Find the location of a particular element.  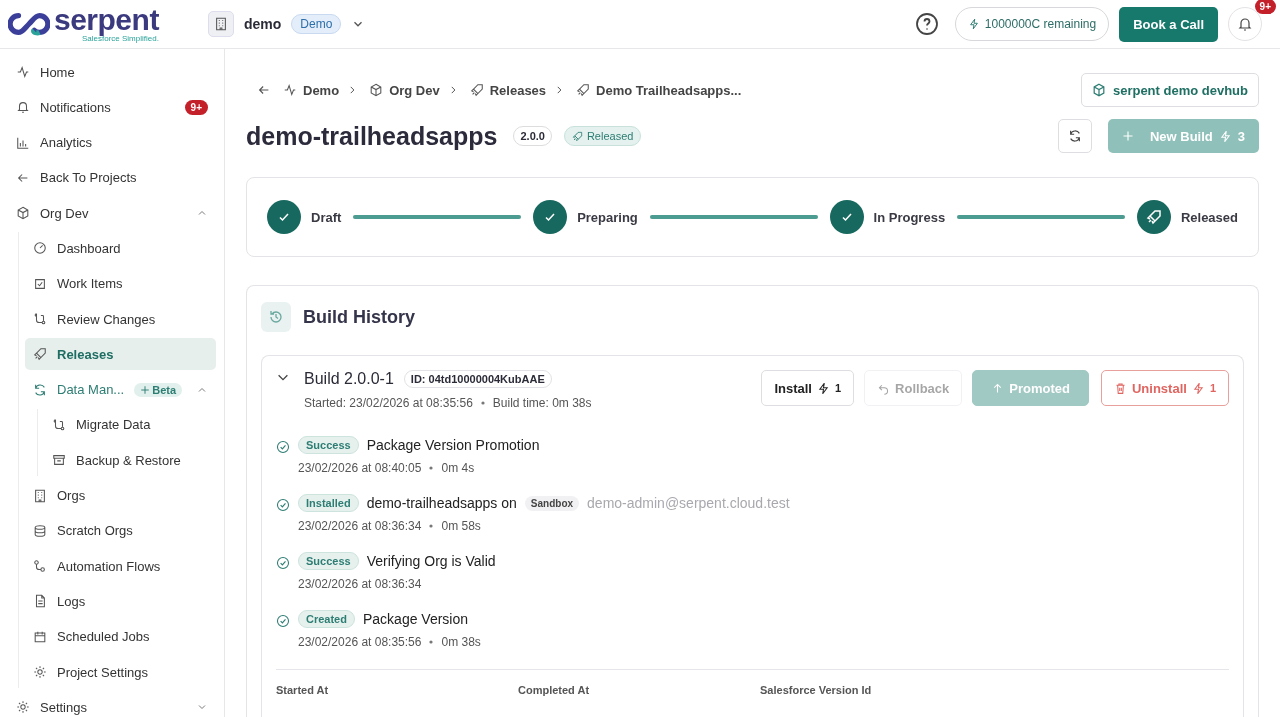

book-call-button: Book a Call is located at coordinates (1168, 24).